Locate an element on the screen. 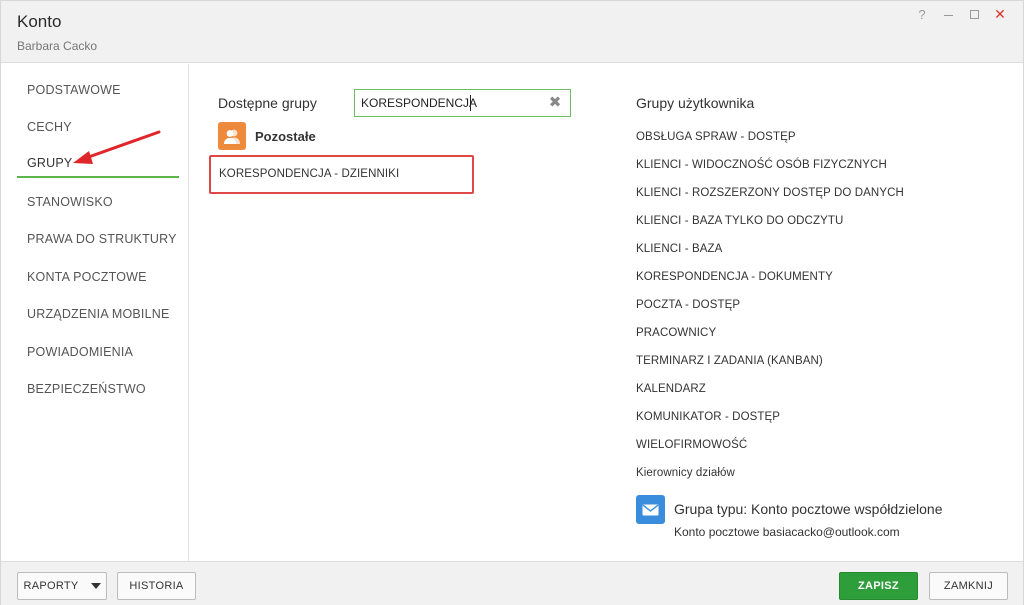 This screenshot has height=605, width=1024. clear-icon: ✖ is located at coordinates (555, 102).